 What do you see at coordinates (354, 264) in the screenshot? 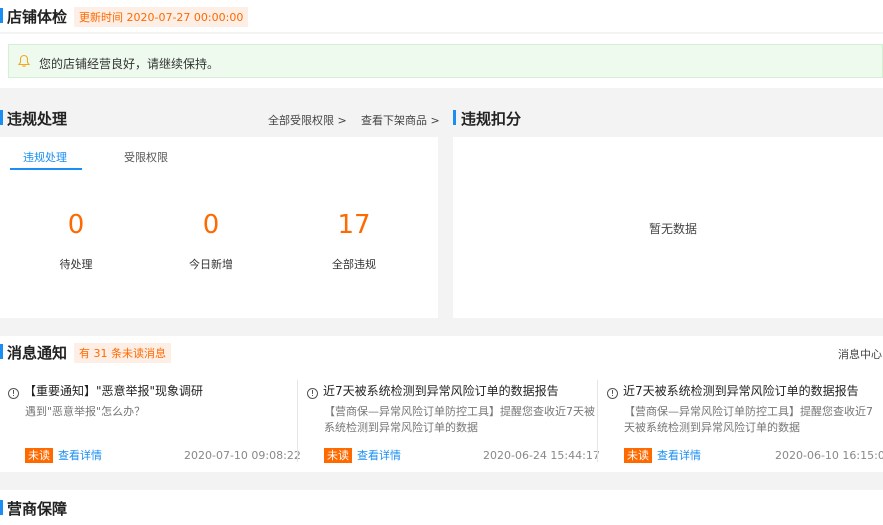
I see `stat-total-label: 全部违规` at bounding box center [354, 264].